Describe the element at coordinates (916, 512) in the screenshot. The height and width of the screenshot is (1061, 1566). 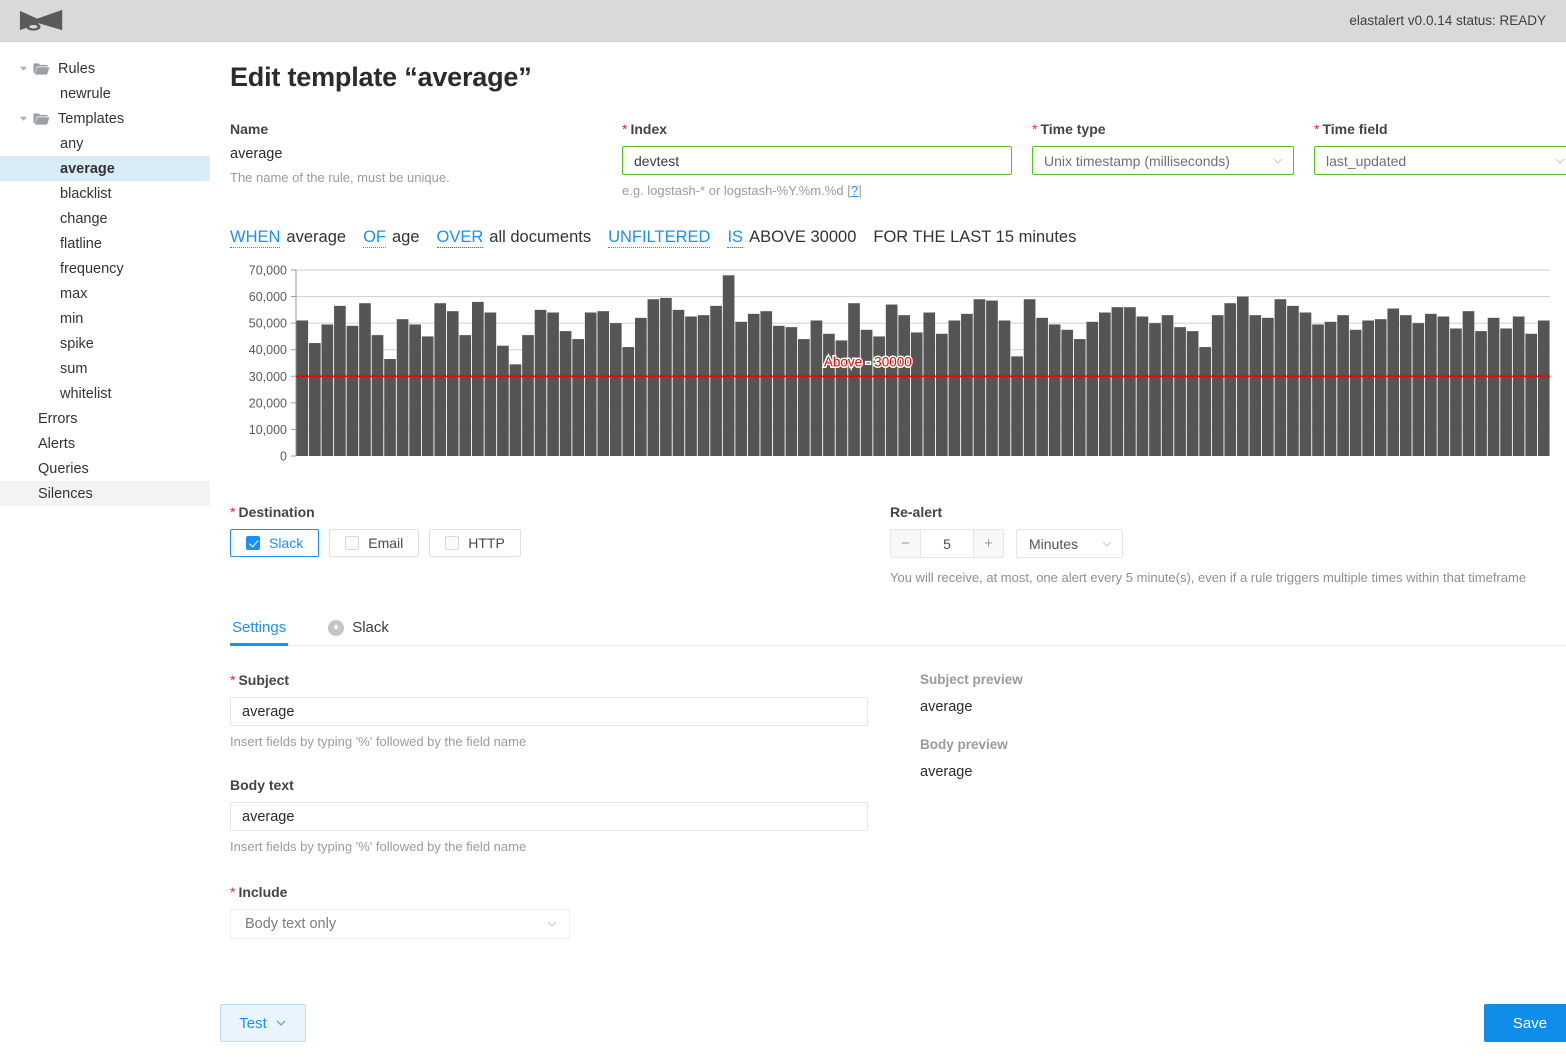
I see `realert-label: Re-alert` at that location.